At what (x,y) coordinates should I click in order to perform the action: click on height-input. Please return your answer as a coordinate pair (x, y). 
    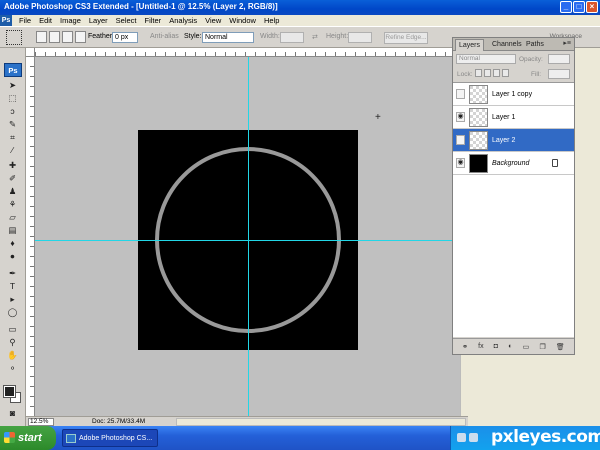
    Looking at the image, I should click on (360, 37).